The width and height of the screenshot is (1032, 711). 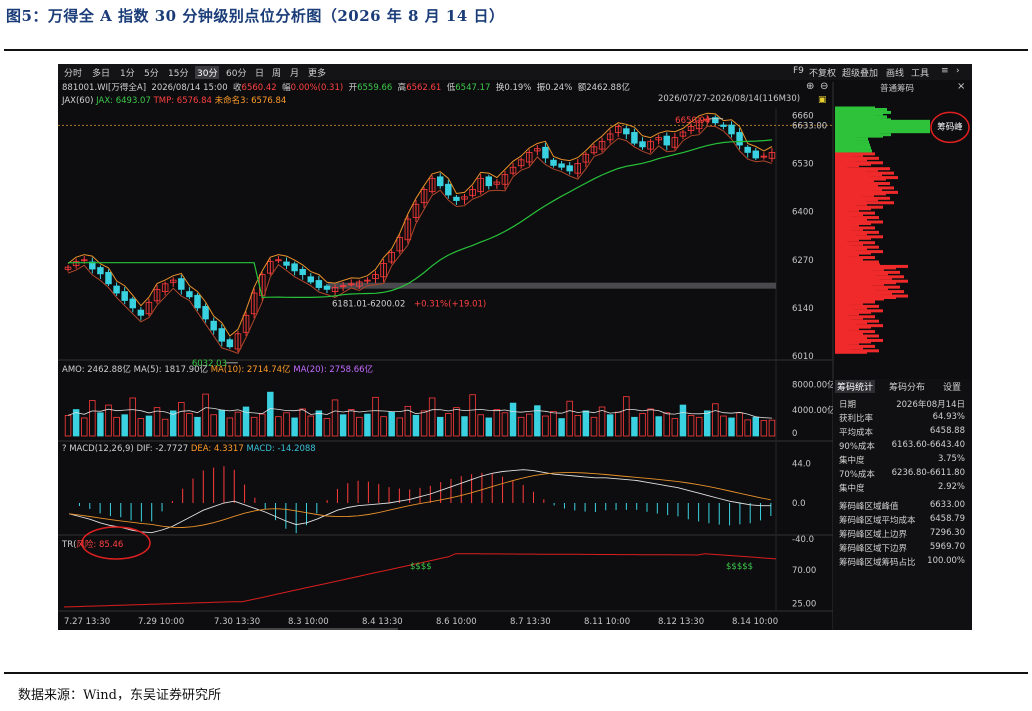 I want to click on macd-question-icon: ?, so click(x=64, y=449).